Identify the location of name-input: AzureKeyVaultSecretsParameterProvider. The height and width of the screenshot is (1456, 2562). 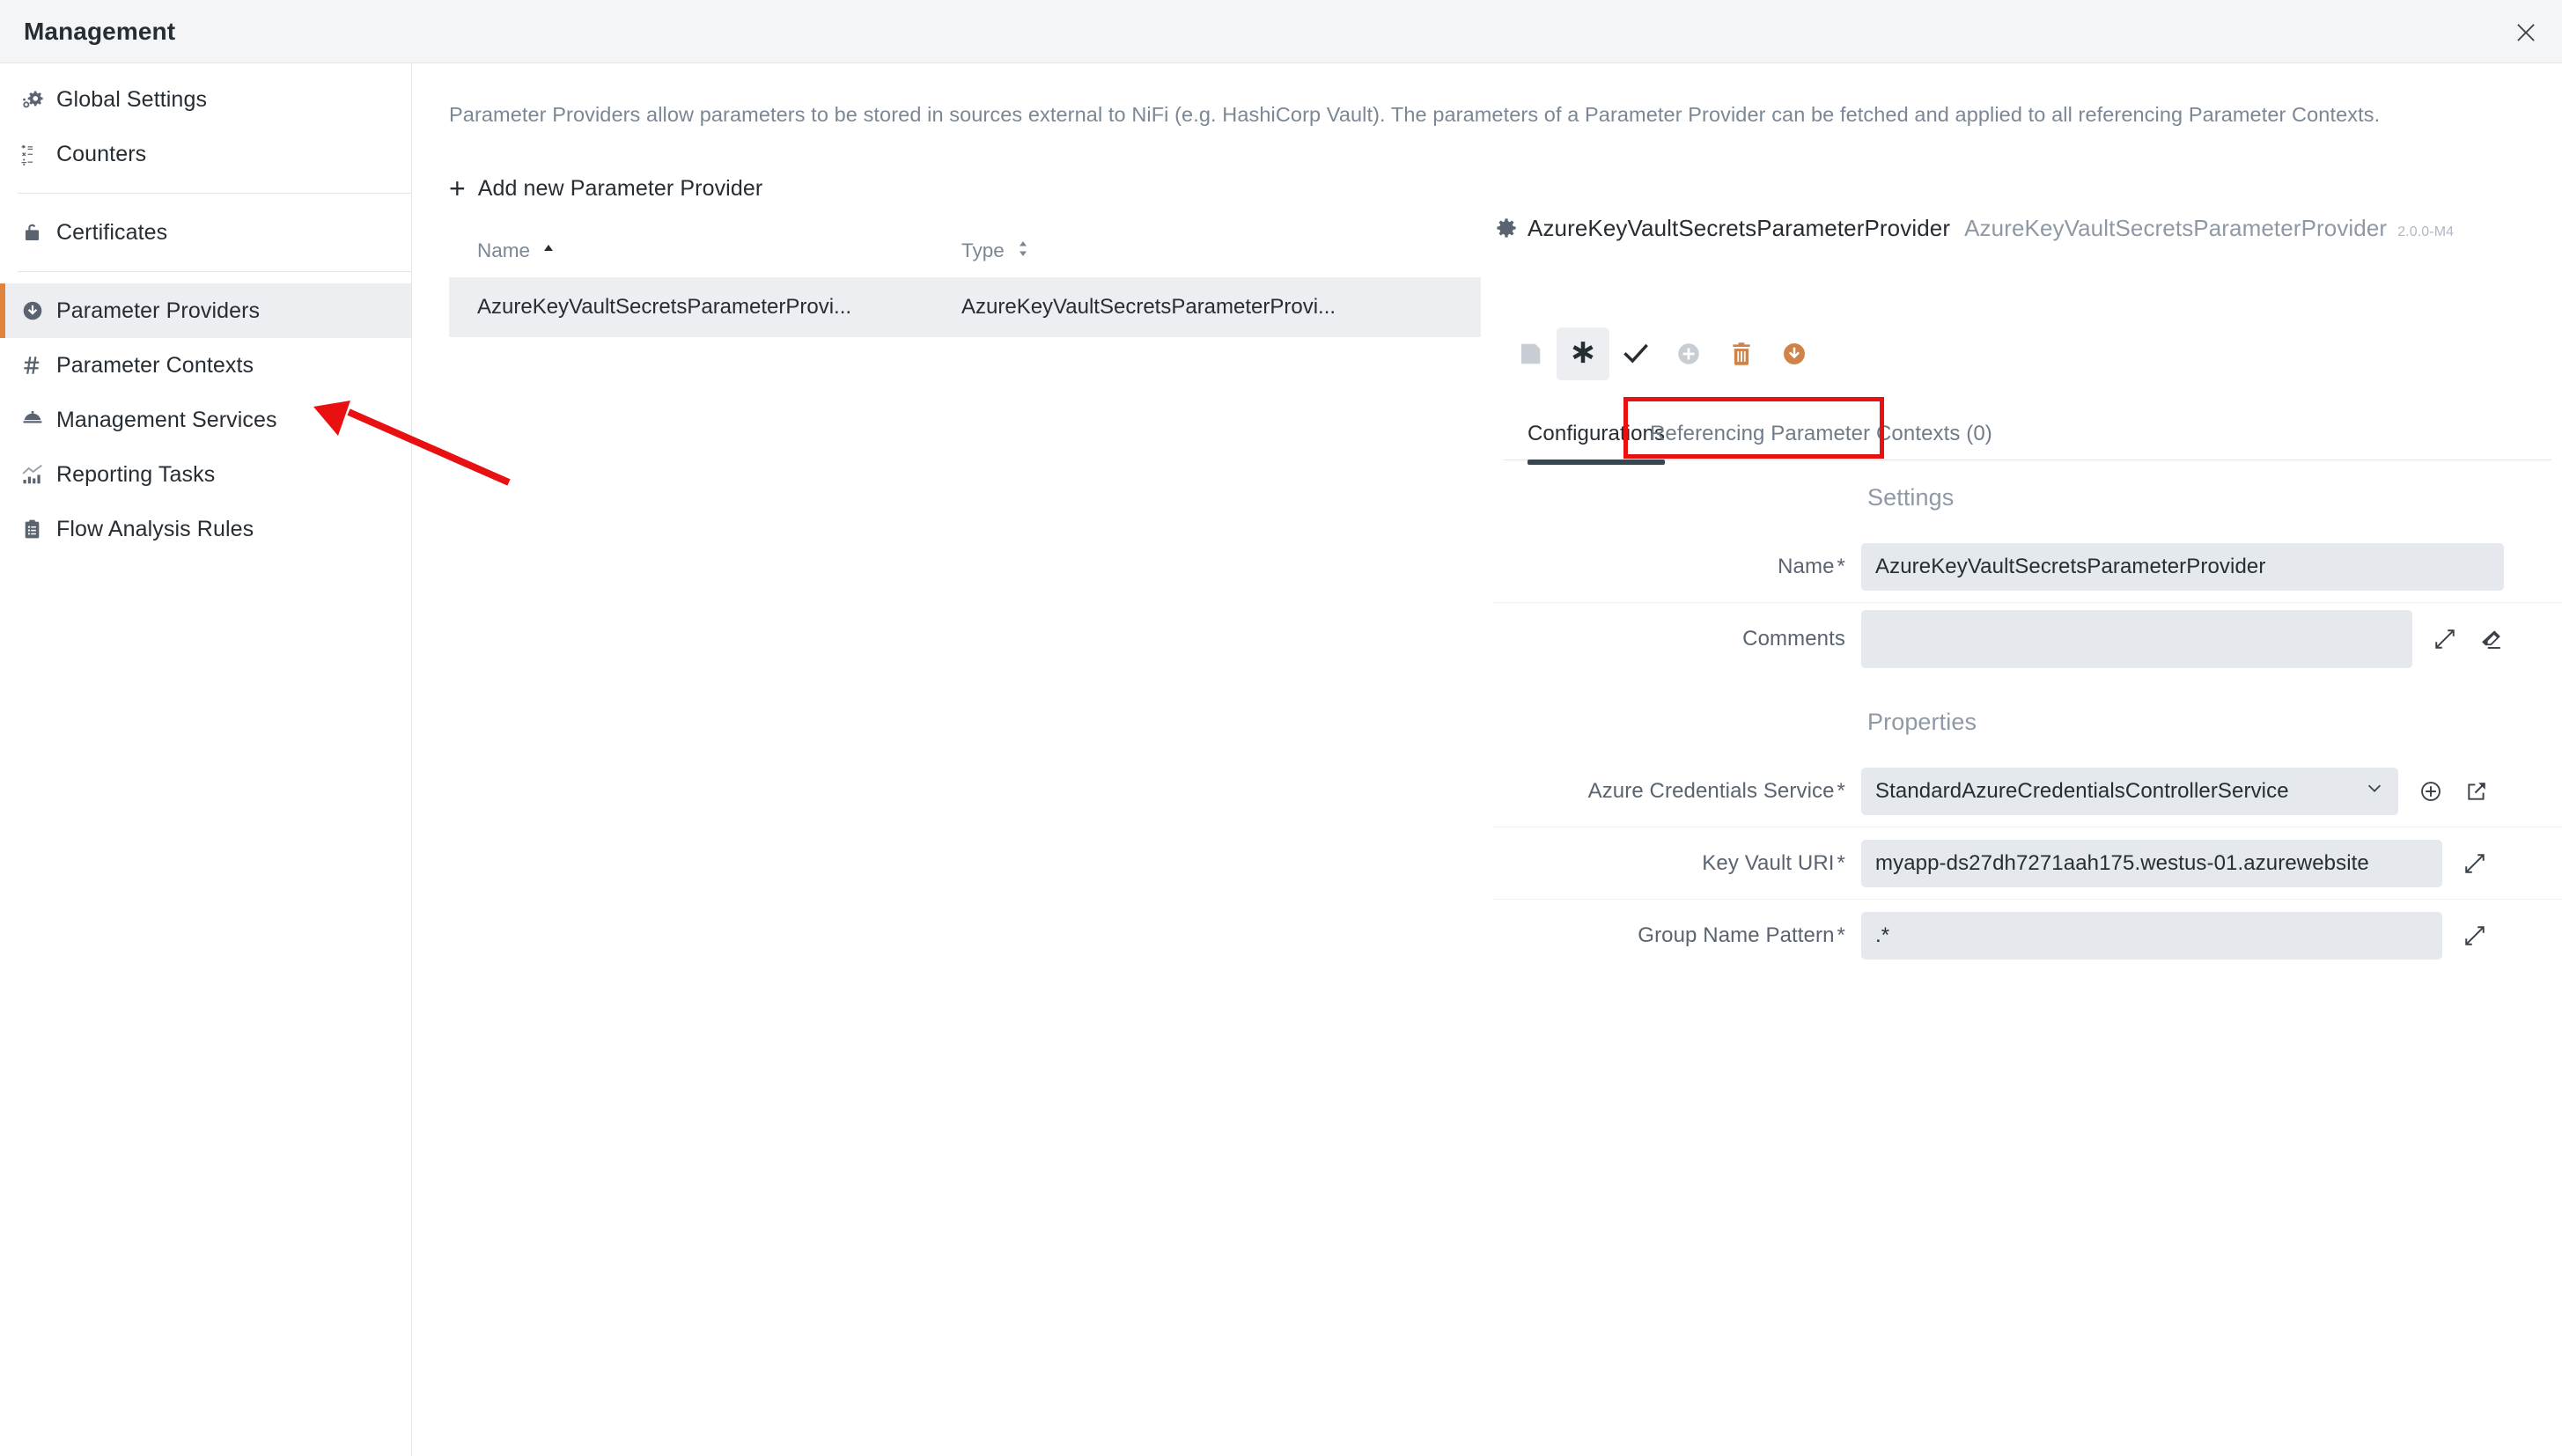
(2182, 566).